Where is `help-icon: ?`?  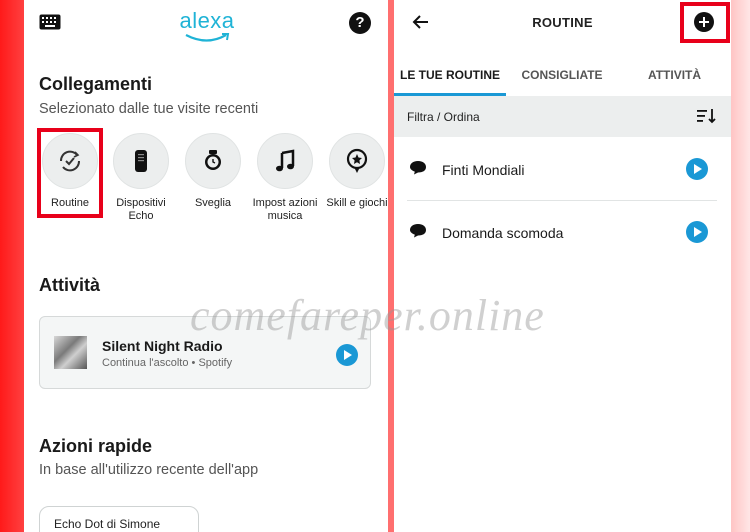 help-icon: ? is located at coordinates (360, 23).